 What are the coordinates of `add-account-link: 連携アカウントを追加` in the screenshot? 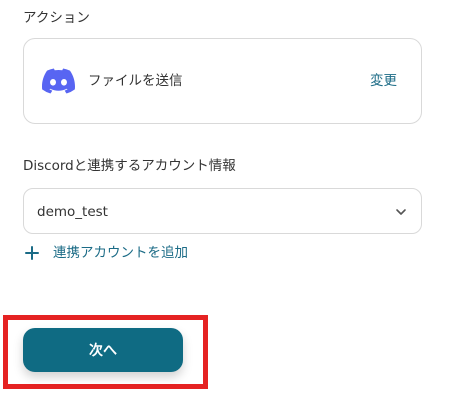 It's located at (105, 253).